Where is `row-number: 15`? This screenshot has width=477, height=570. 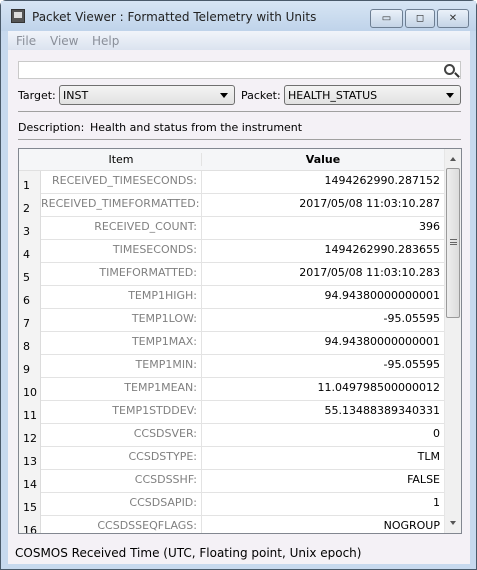
row-number: 15 is located at coordinates (30, 504).